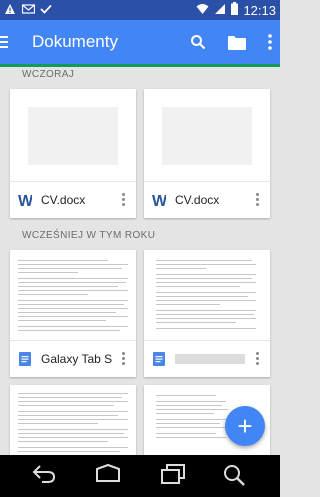 Image resolution: width=320 pixels, height=497 pixels. Describe the element at coordinates (210, 359) in the screenshot. I see `file-name-redacted` at that location.